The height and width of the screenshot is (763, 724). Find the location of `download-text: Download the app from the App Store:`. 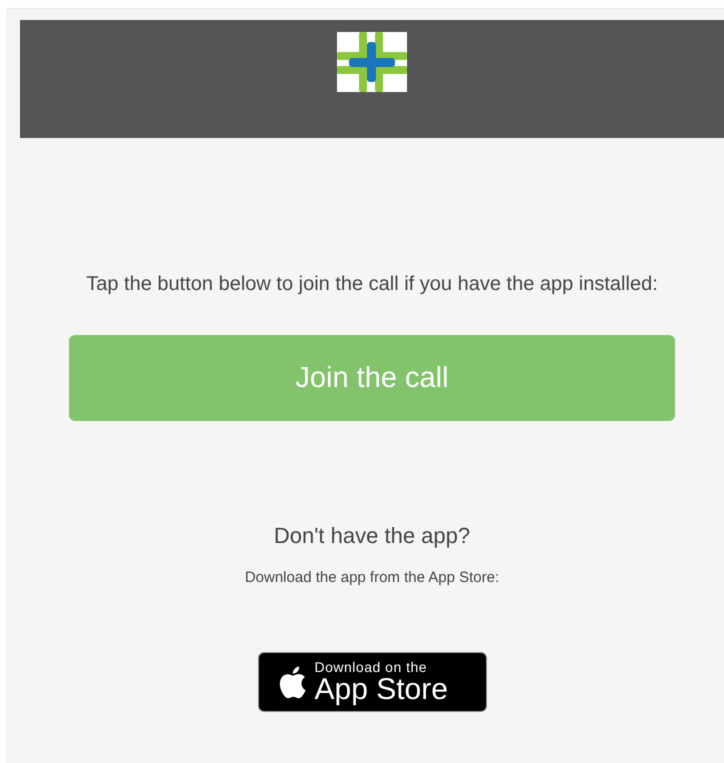

download-text: Download the app from the App Store: is located at coordinates (372, 577).